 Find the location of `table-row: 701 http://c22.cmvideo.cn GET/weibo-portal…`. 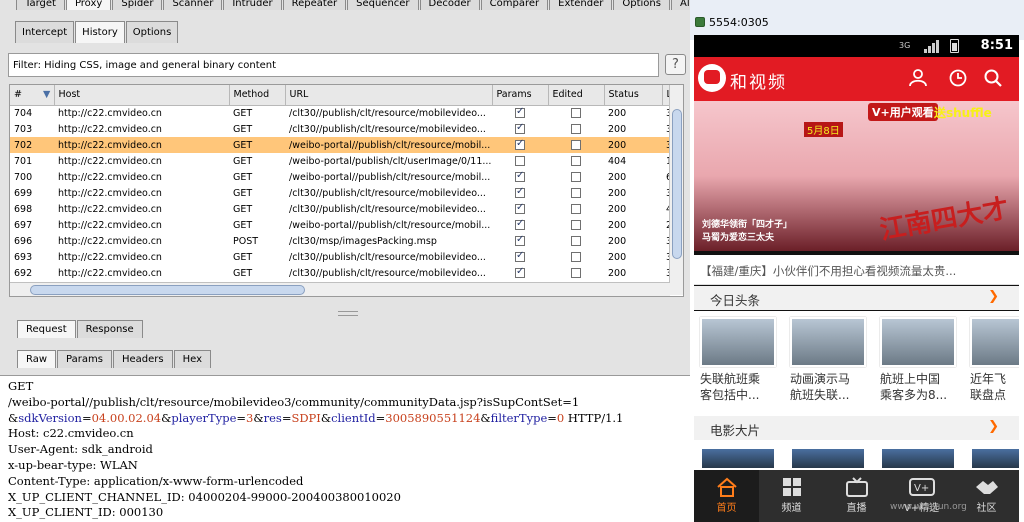

table-row: 701 http://c22.cmvideo.cn GET/weibo-portal… is located at coordinates (343, 161).